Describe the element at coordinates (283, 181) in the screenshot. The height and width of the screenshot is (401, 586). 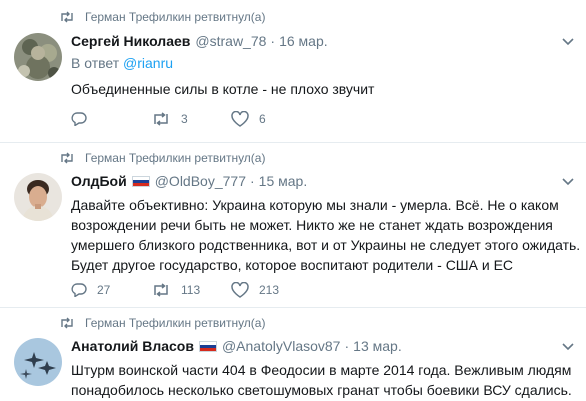
I see `tweet-date: 15 мар.` at that location.